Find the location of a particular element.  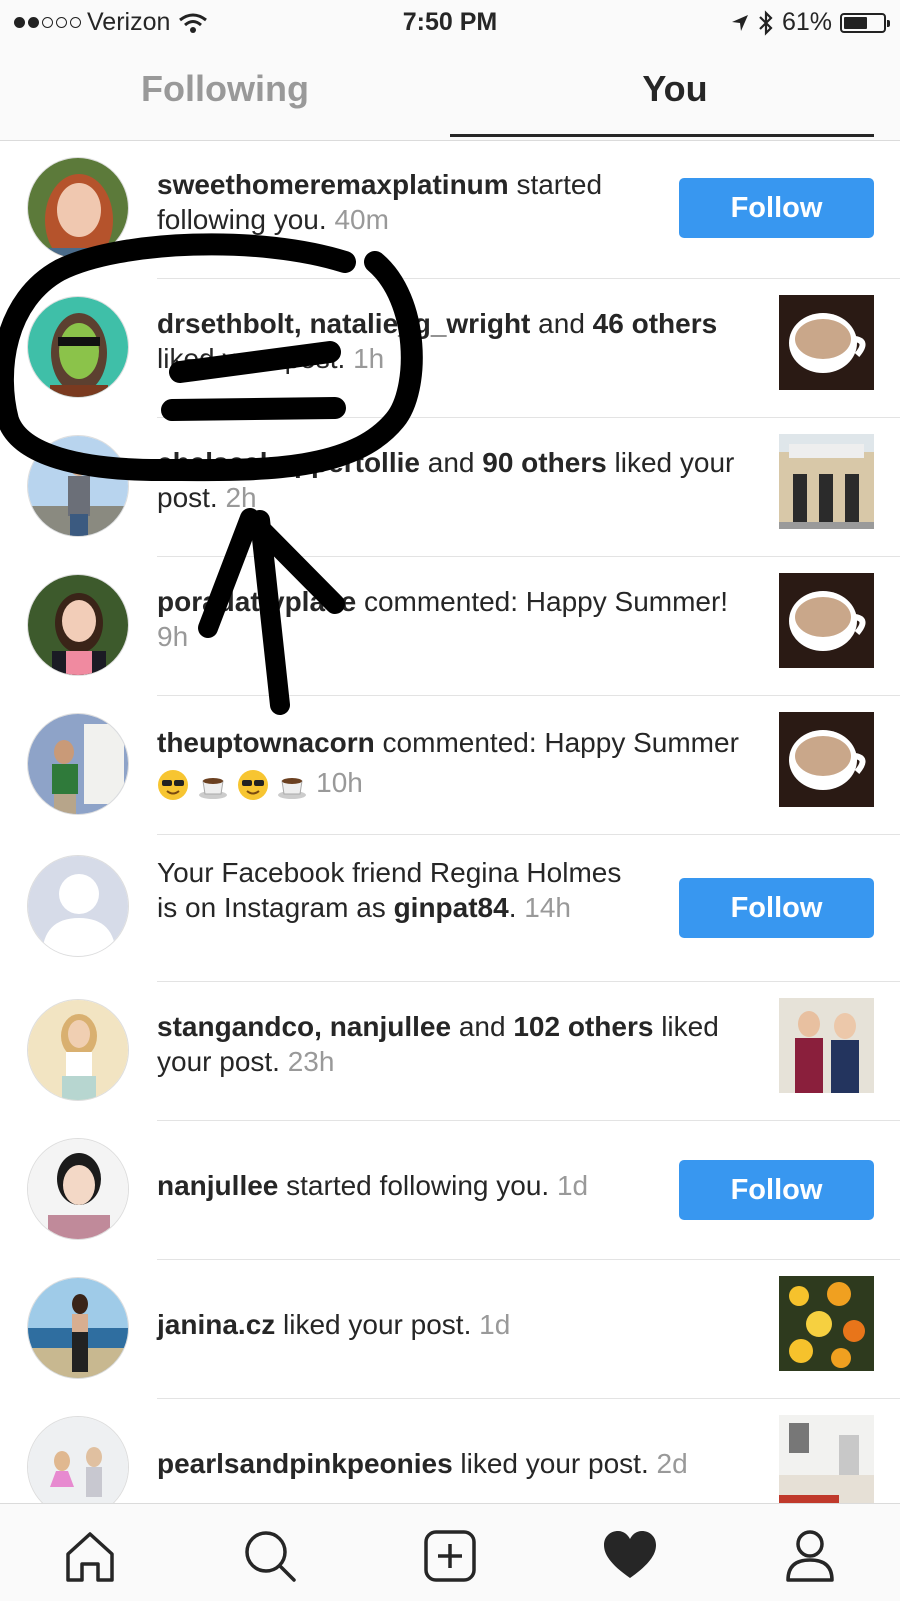

timestamp: 14h is located at coordinates (547, 907).